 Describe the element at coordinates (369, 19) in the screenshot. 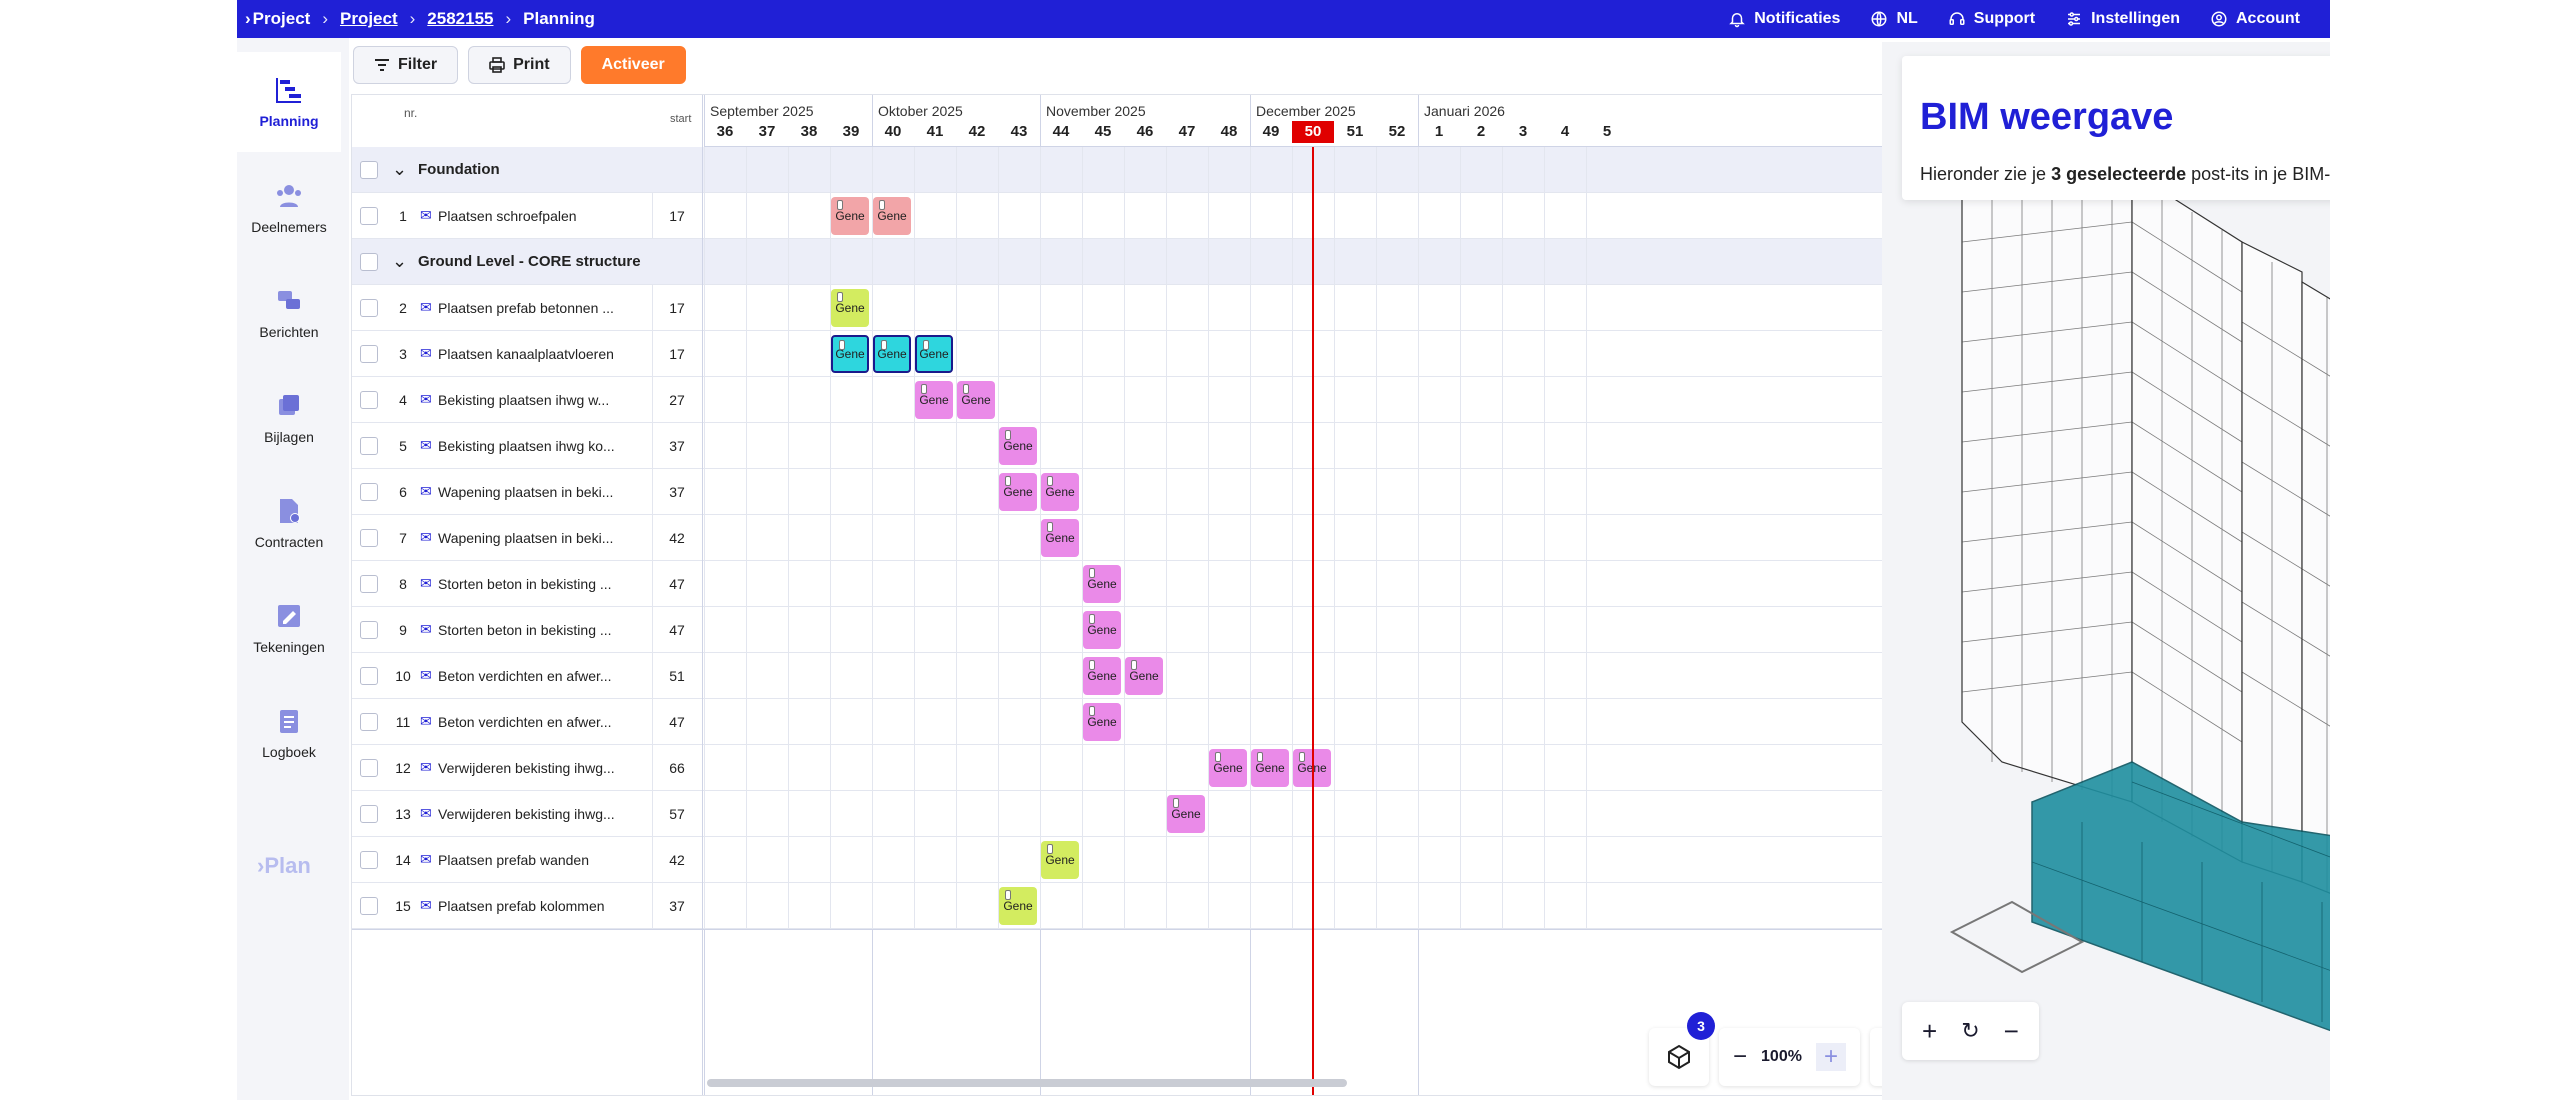

I see `breadcrumb-project: Project` at that location.